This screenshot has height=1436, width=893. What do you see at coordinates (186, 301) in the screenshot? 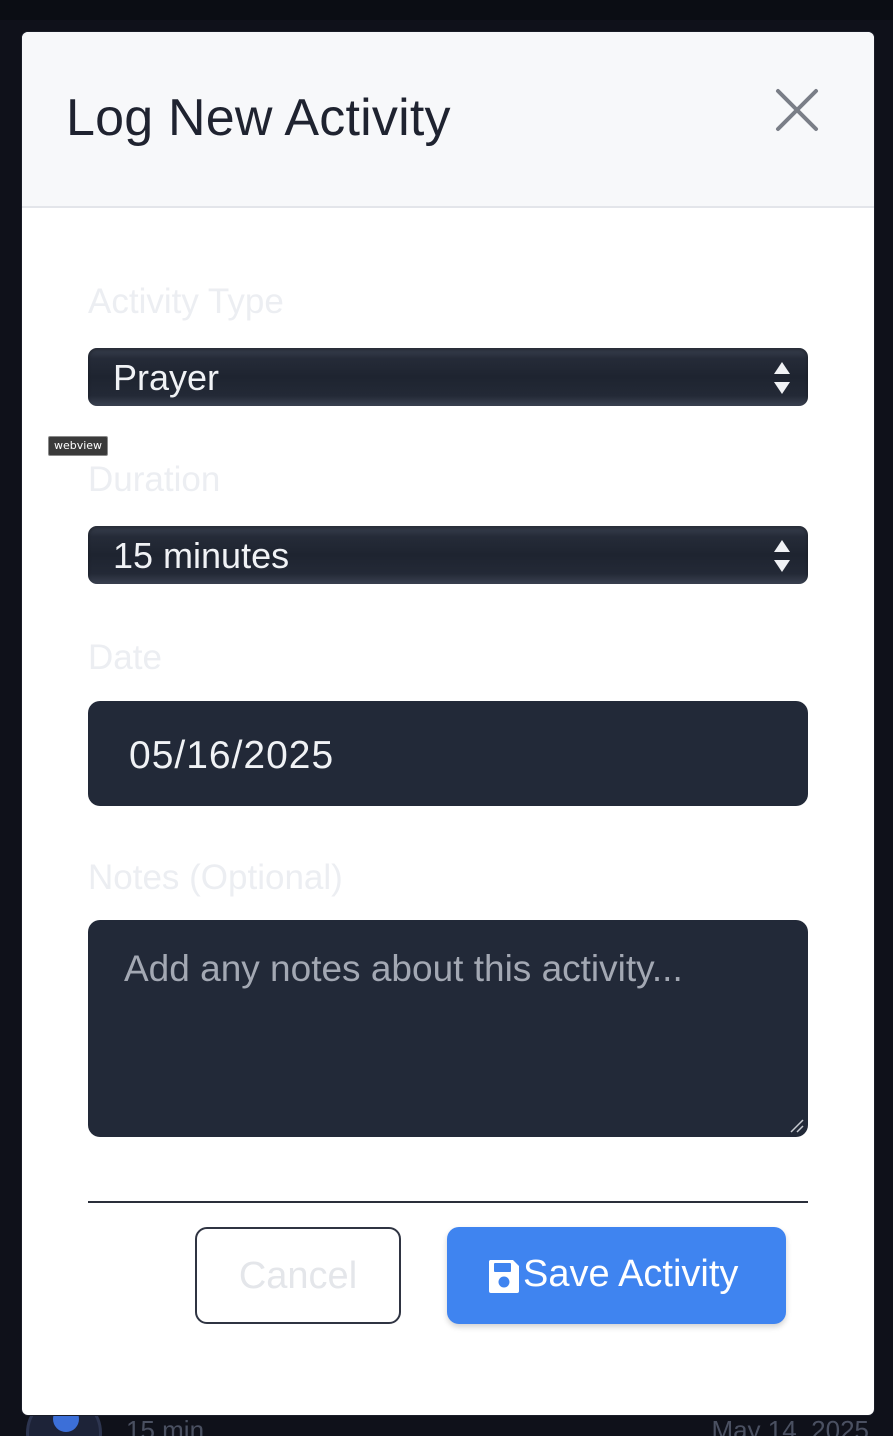
I see `activity-type-label: Activity Type` at bounding box center [186, 301].